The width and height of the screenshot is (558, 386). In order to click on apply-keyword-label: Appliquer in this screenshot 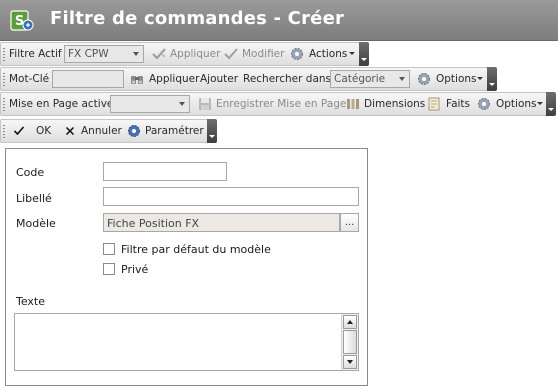, I will do `click(174, 79)`.